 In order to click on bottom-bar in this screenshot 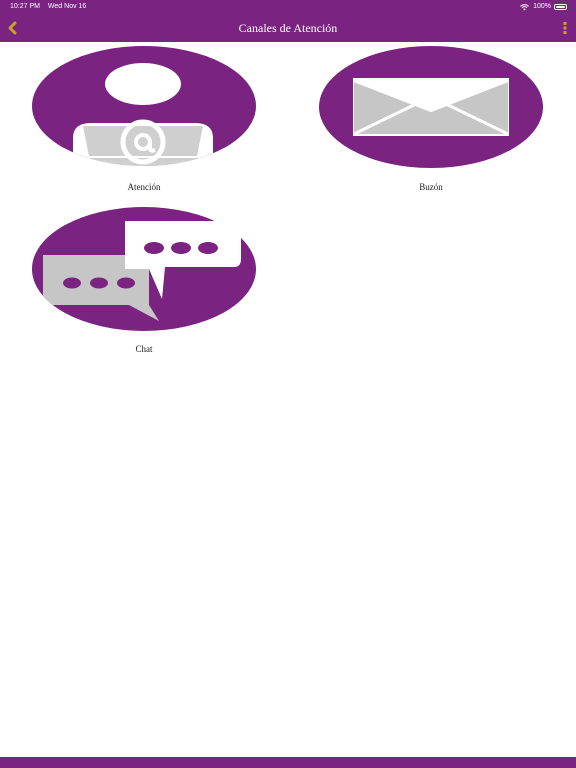, I will do `click(288, 762)`.